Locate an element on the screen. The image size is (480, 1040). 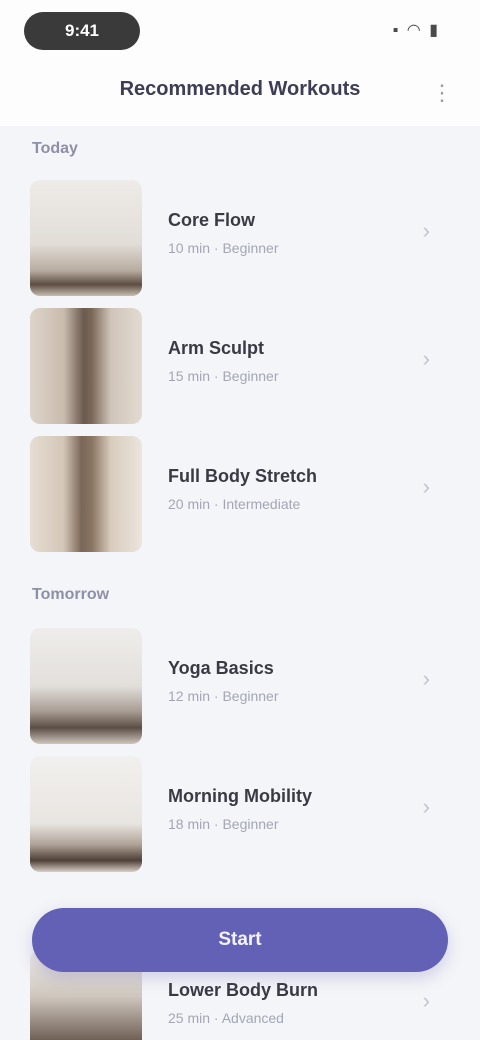
workout-subtitle: 25 min · Advanced is located at coordinates (226, 1018).